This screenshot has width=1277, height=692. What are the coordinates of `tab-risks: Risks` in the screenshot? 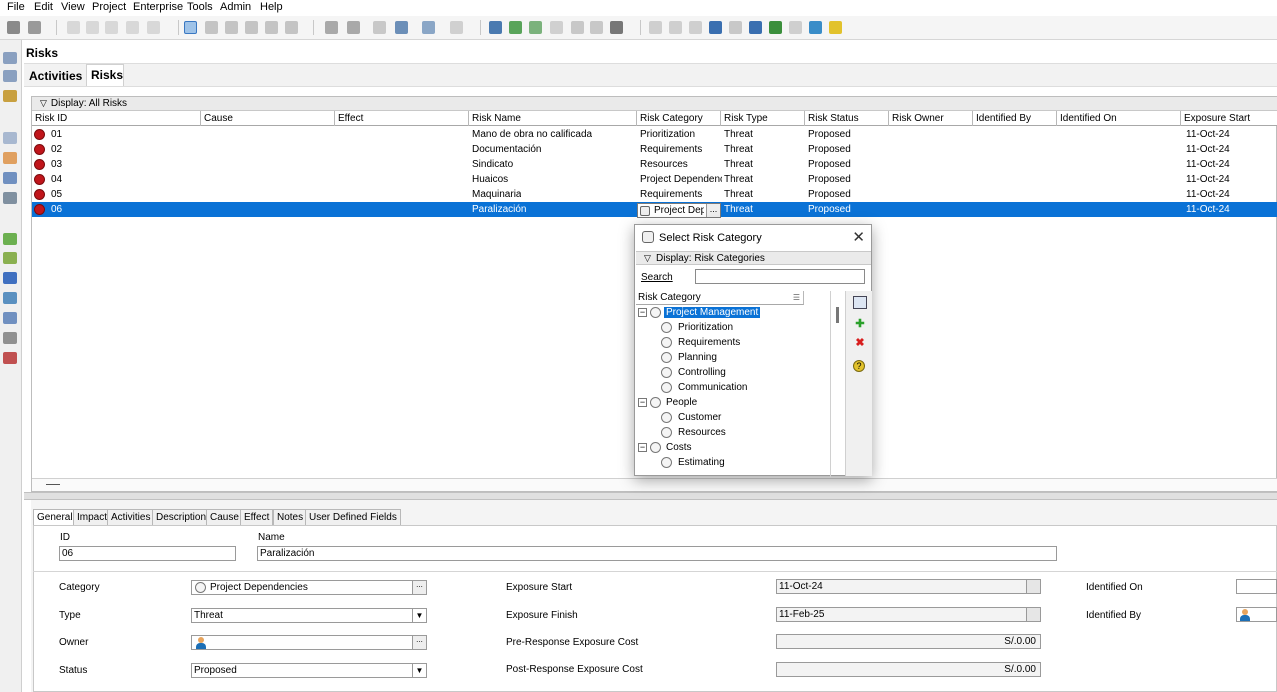 It's located at (105, 75).